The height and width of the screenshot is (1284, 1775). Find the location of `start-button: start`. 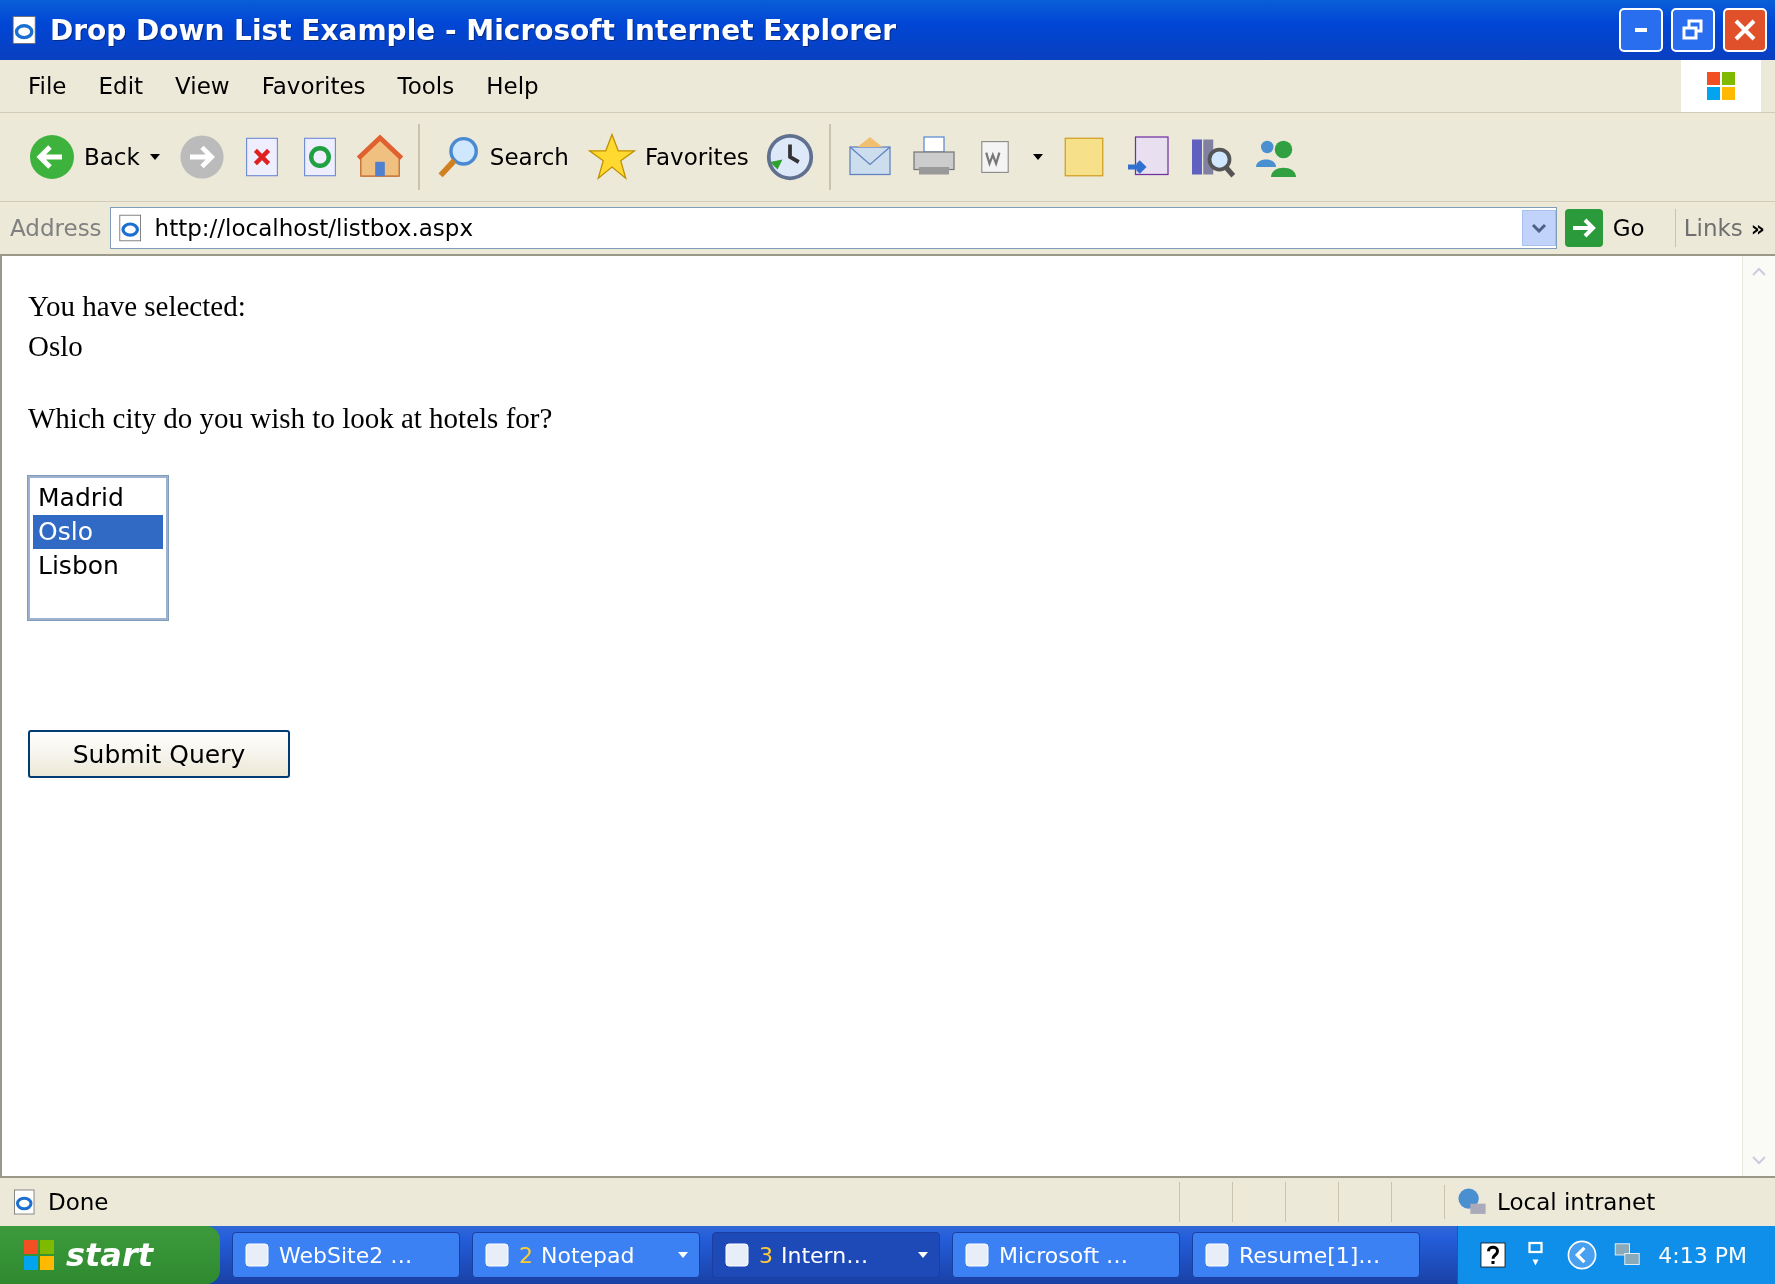

start-button: start is located at coordinates (110, 1255).